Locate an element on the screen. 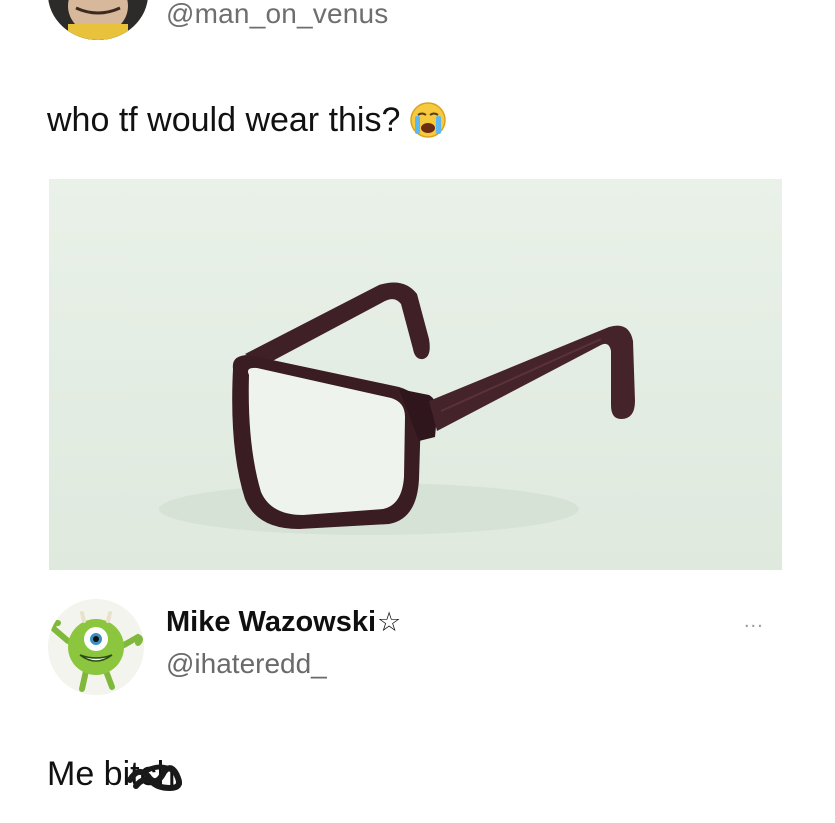  mike-wazowski-avatar is located at coordinates (96, 647).